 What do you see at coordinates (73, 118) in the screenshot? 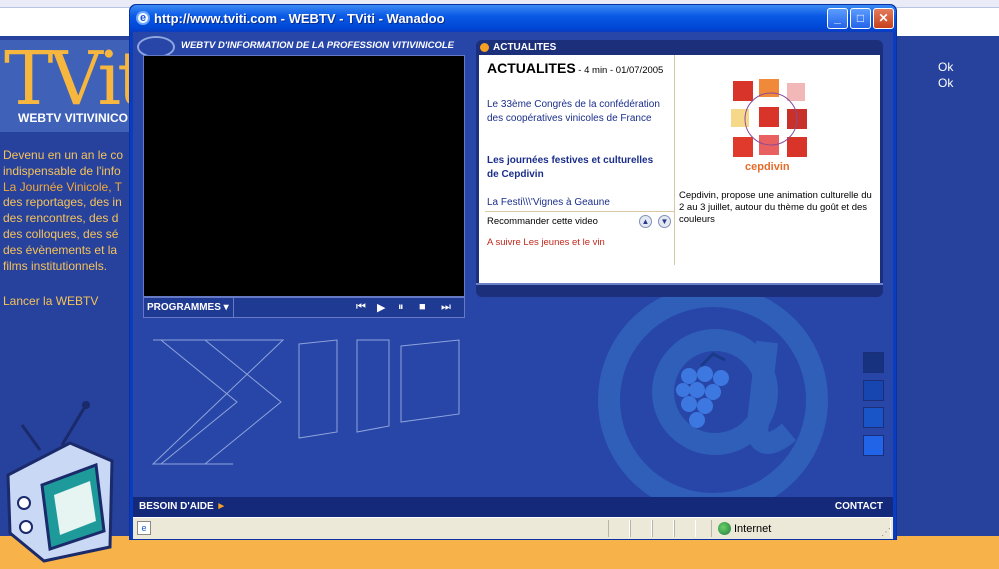
I see `site-logo-subtitle: WEBTV VITIVINICO` at bounding box center [73, 118].